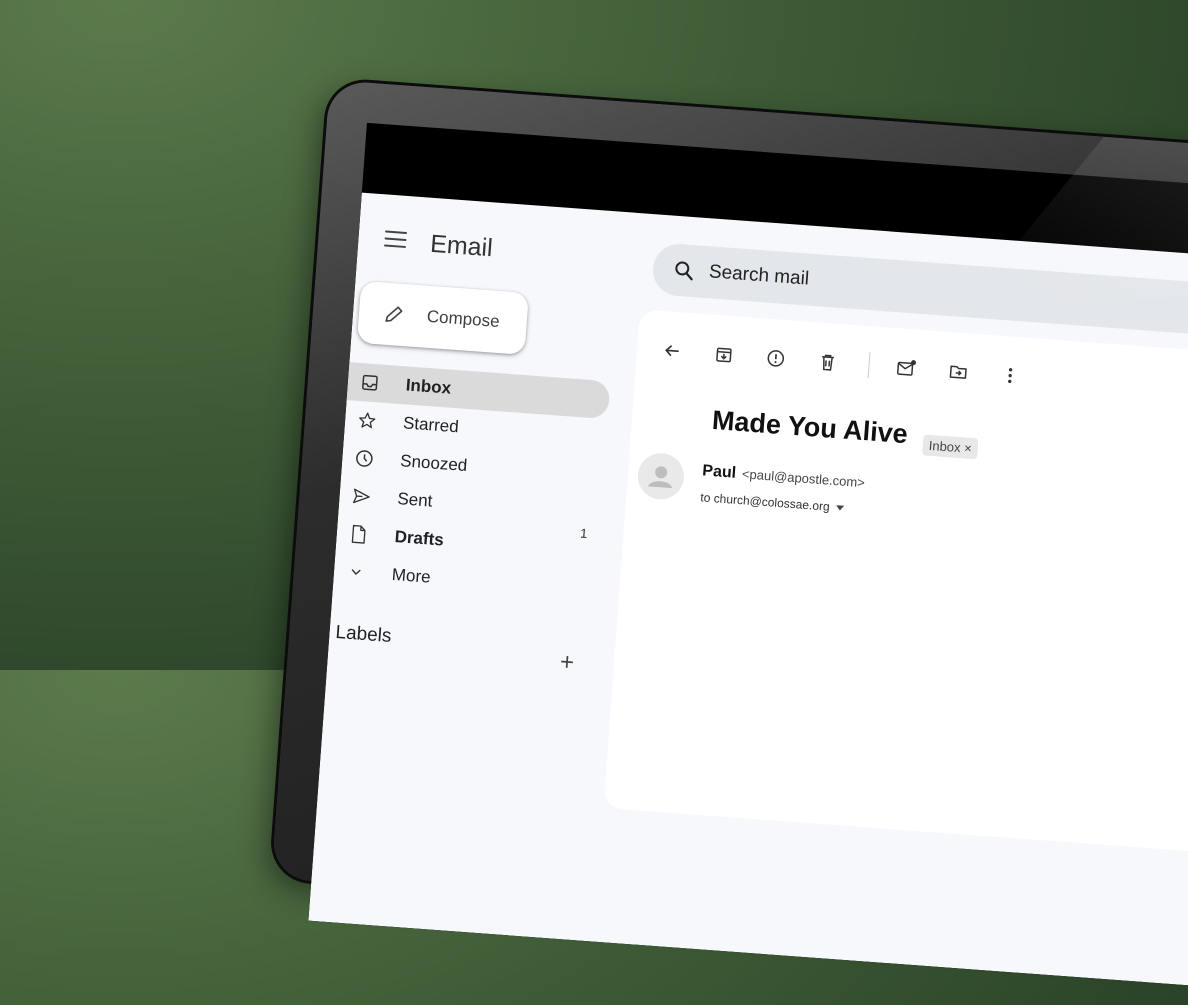 The height and width of the screenshot is (1005, 1188). Describe the element at coordinates (415, 500) in the screenshot. I see `sidebar-item-label: Sent` at that location.